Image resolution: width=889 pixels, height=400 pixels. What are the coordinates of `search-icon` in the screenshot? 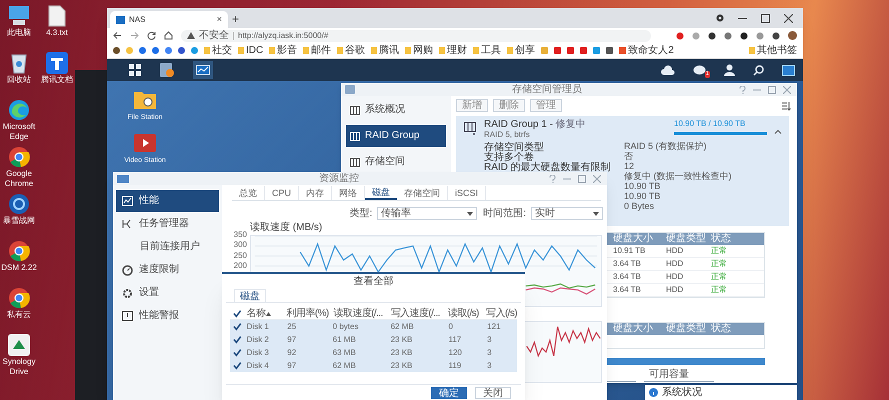 It's located at (758, 70).